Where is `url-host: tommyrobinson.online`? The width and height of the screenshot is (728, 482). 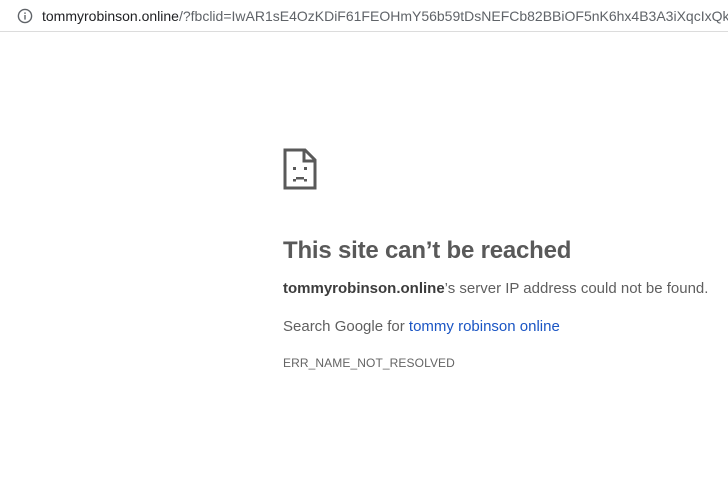
url-host: tommyrobinson.online is located at coordinates (110, 15).